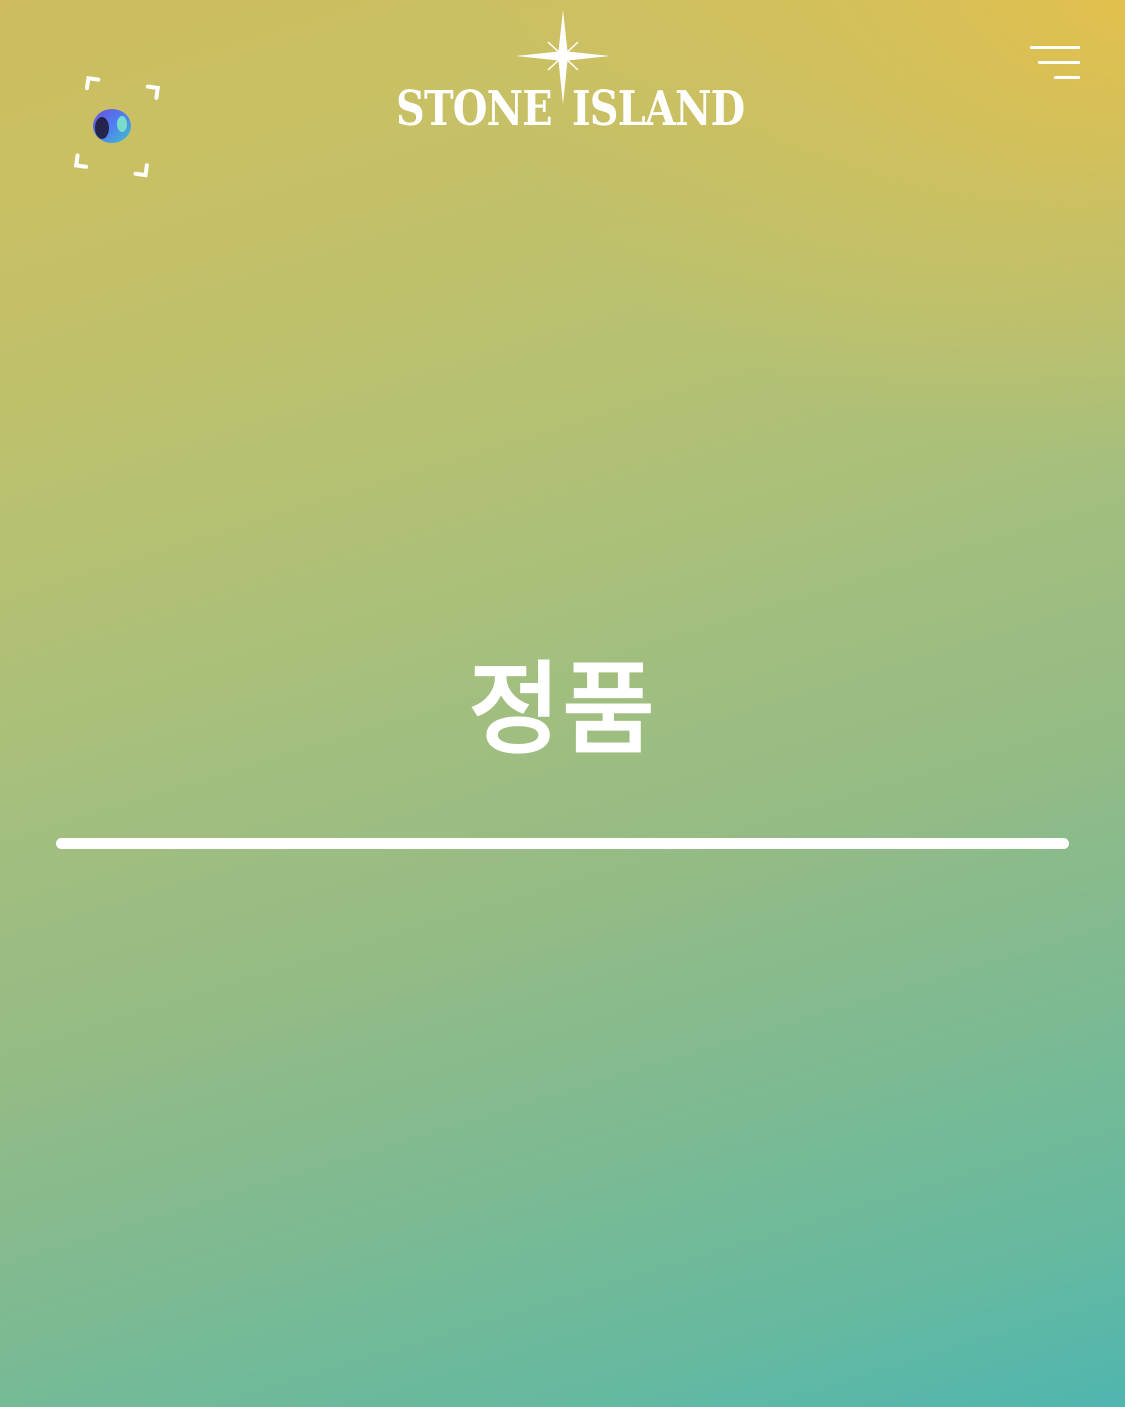  Describe the element at coordinates (570, 109) in the screenshot. I see `brand-wordmark: STONE ISLAND` at that location.